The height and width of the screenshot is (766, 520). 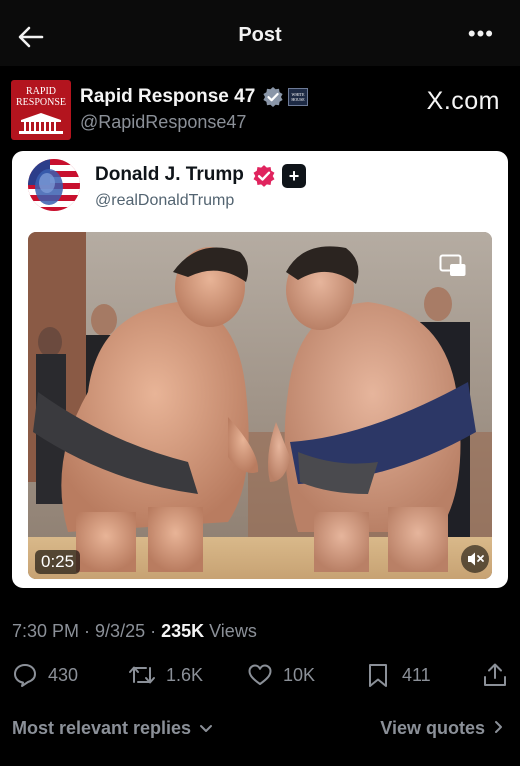 I want to click on embedded-author-handle: @realDonaldTrump, so click(x=164, y=201).